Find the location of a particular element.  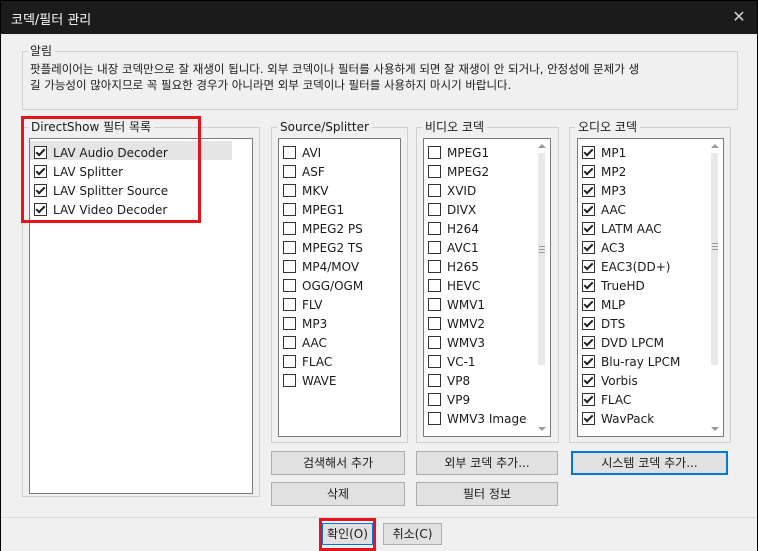

list-item: MPEG2 is located at coordinates (458, 171).